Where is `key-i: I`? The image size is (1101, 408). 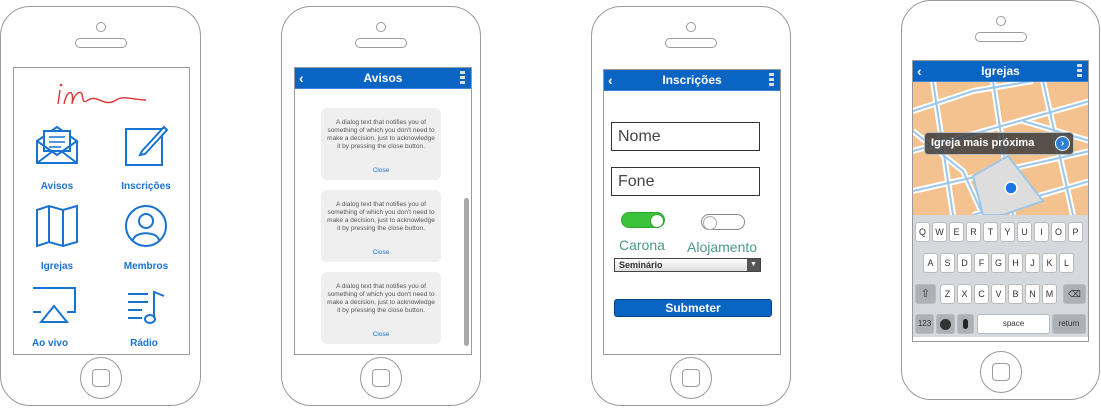 key-i: I is located at coordinates (1041, 232).